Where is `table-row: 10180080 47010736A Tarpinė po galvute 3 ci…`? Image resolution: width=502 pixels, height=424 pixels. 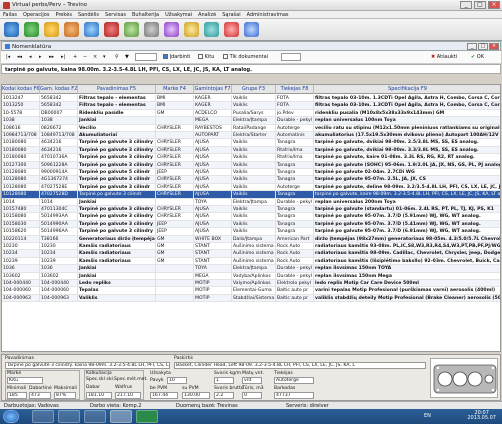 table-row: 10180080 47010736A Tarpinė po galvute 3 ci… is located at coordinates (251, 158).